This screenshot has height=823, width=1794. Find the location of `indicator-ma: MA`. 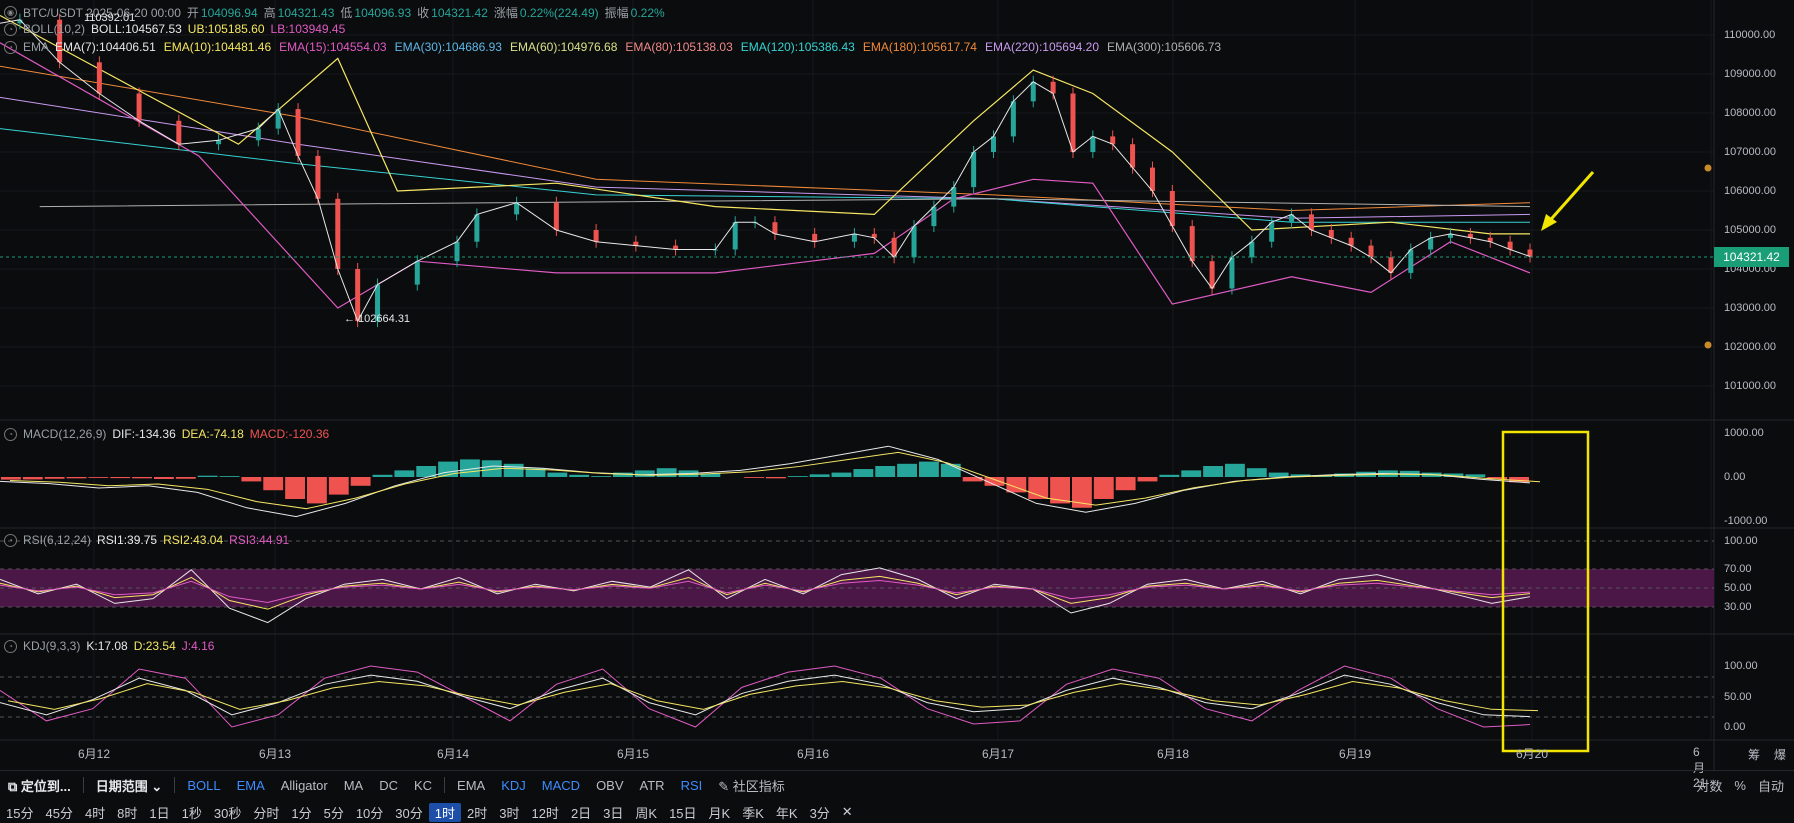

indicator-ma: MA is located at coordinates (354, 785).